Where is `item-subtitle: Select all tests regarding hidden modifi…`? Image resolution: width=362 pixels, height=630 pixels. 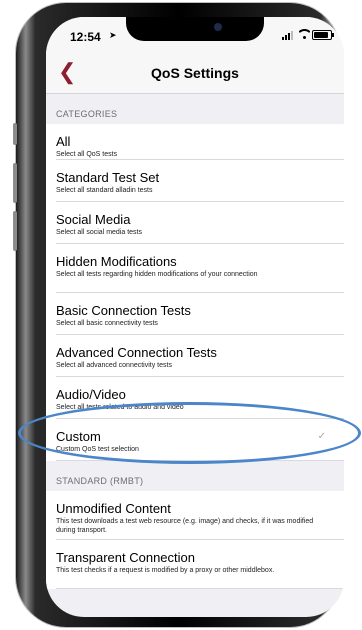
item-subtitle: Select all tests regarding hidden modifi… is located at coordinates (157, 274).